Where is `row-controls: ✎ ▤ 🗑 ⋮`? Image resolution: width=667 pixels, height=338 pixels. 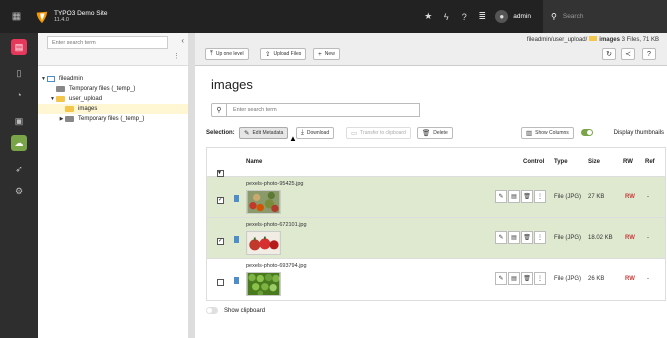
row-controls: ✎ ▤ 🗑 ⋮ is located at coordinates (521, 196).